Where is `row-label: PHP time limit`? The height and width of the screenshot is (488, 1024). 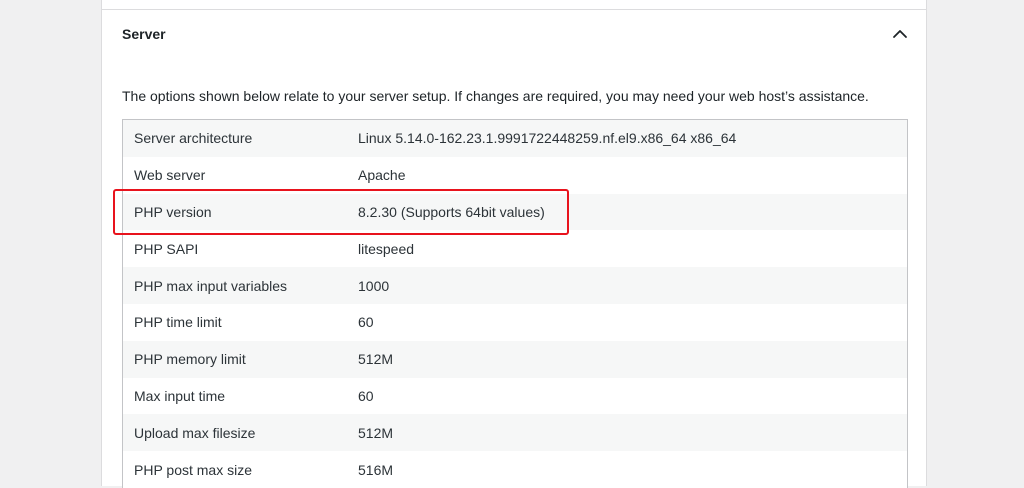
row-label: PHP time limit is located at coordinates (178, 322).